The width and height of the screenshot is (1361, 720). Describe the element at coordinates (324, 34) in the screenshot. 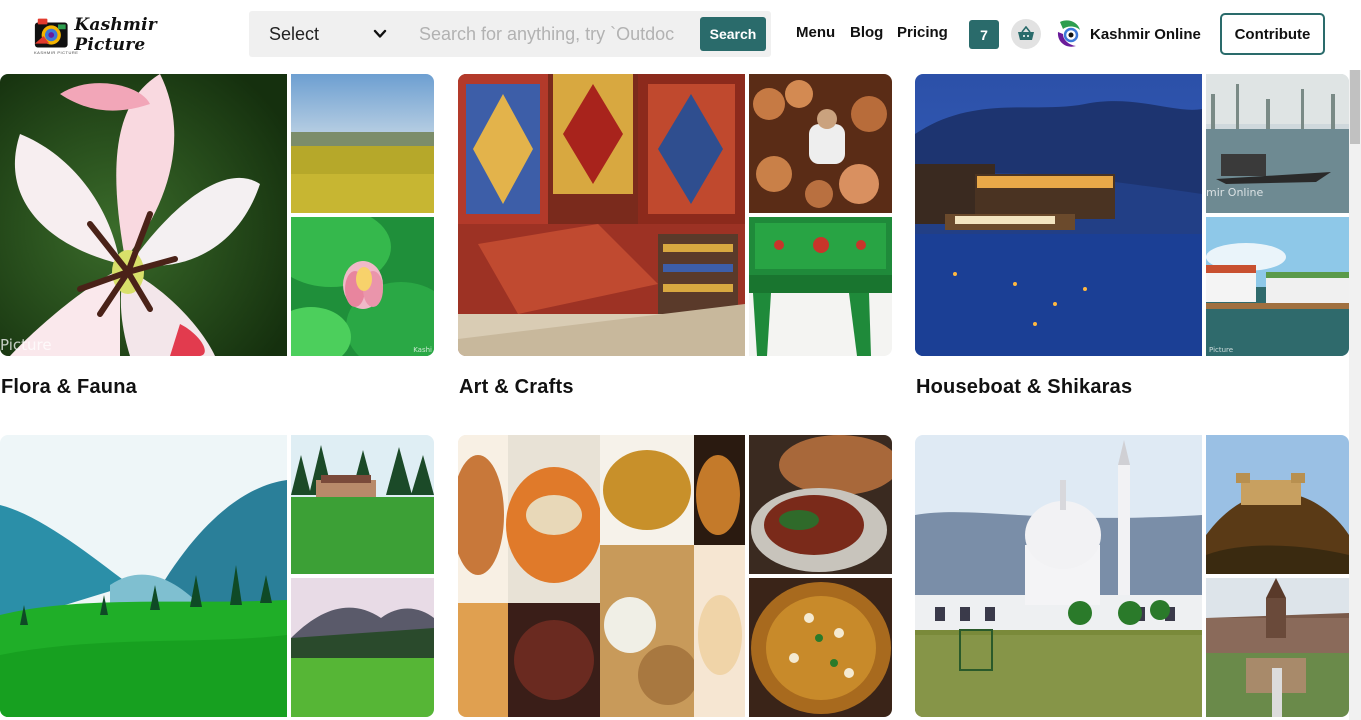

I see `category-select: Select` at that location.